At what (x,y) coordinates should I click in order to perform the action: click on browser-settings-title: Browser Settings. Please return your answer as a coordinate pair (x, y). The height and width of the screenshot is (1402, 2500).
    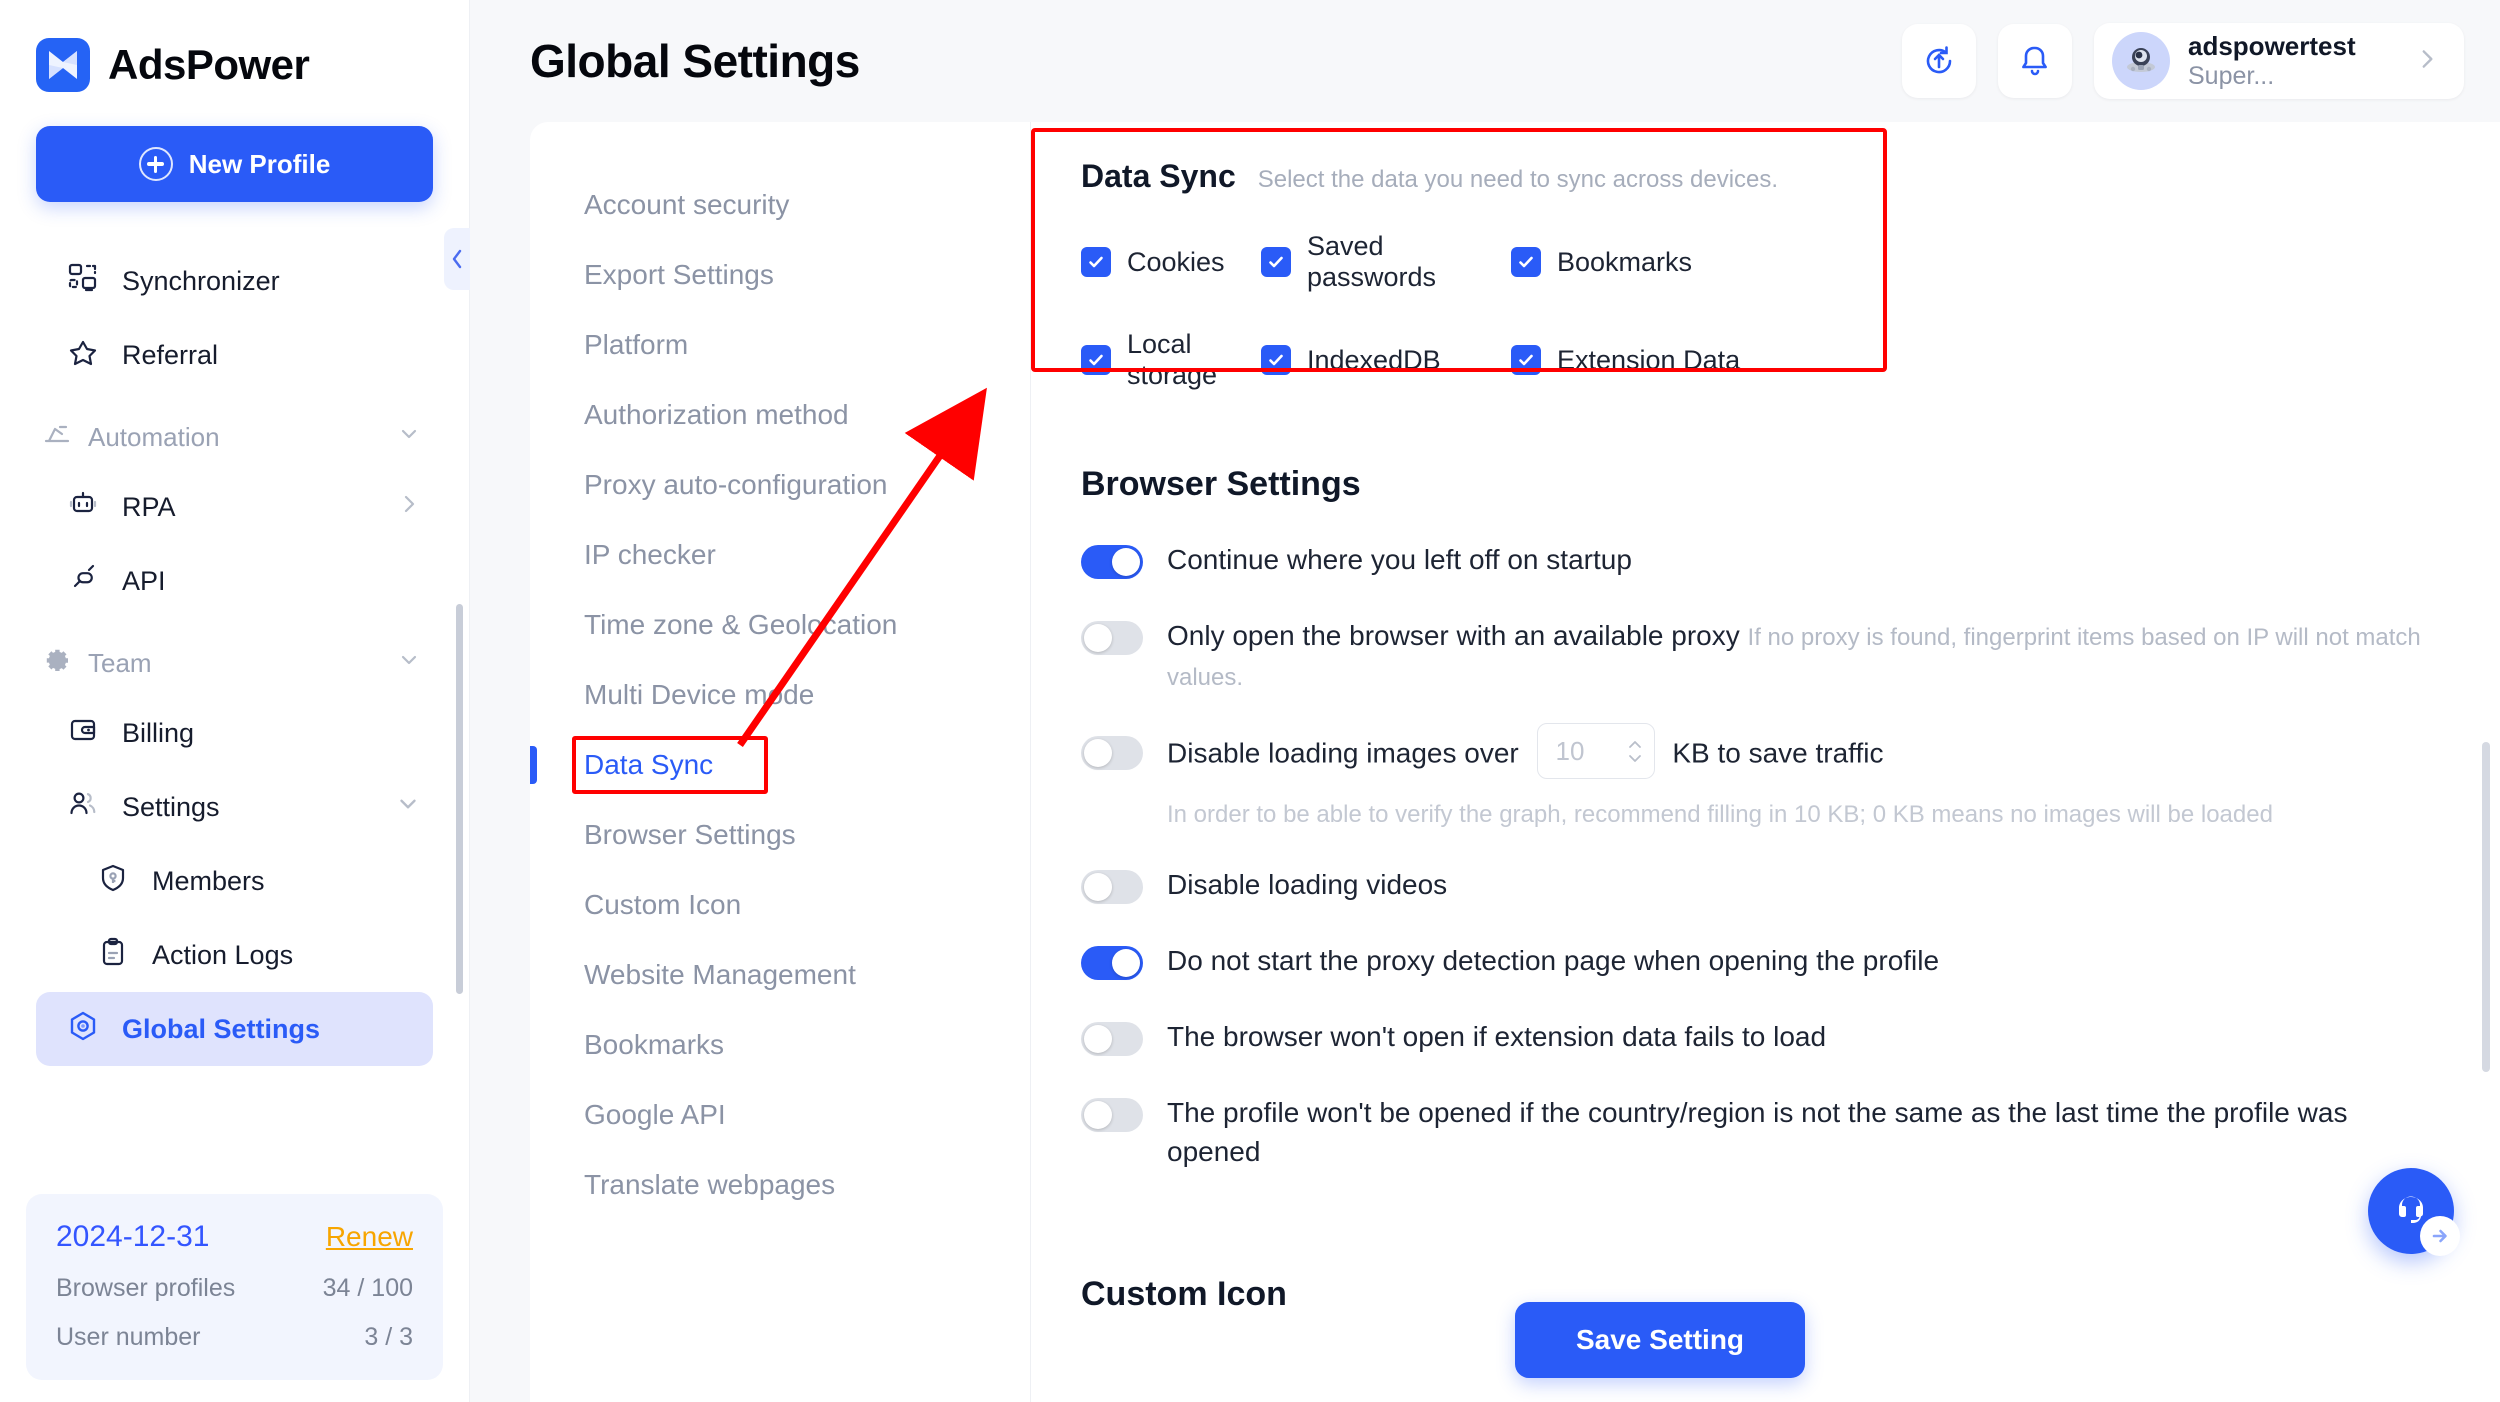
    Looking at the image, I should click on (1221, 484).